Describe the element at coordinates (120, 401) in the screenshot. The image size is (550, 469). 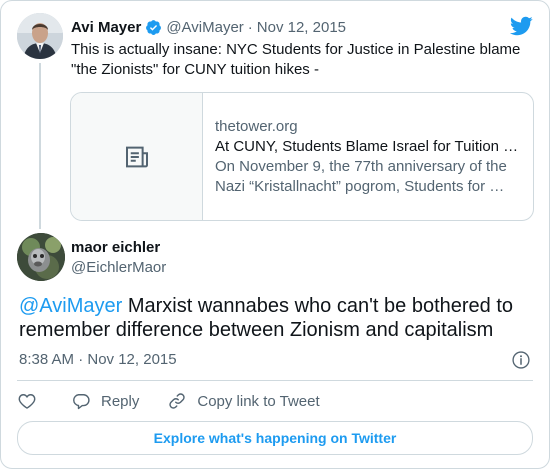
I see `reply-label: Reply` at that location.